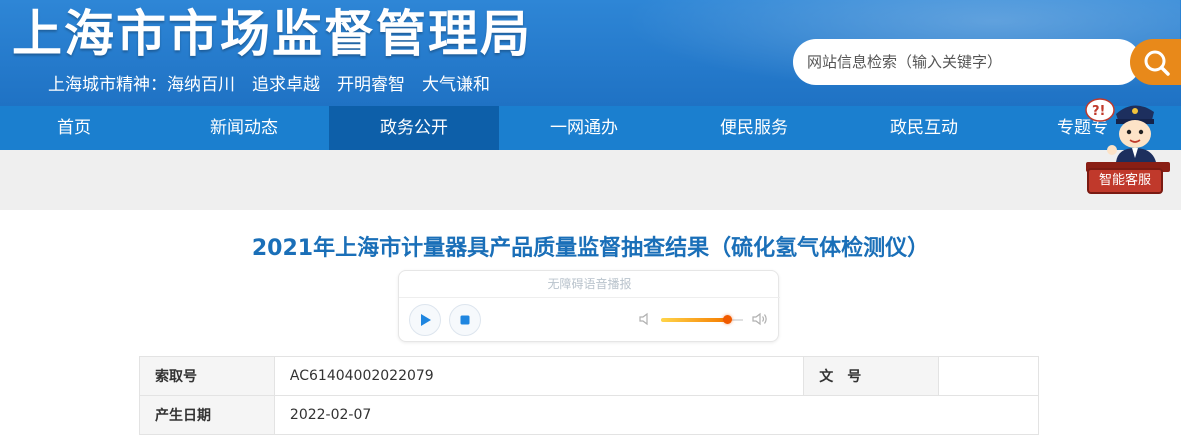 This screenshot has height=435, width=1181. I want to click on document-number-label: 文 号, so click(871, 376).